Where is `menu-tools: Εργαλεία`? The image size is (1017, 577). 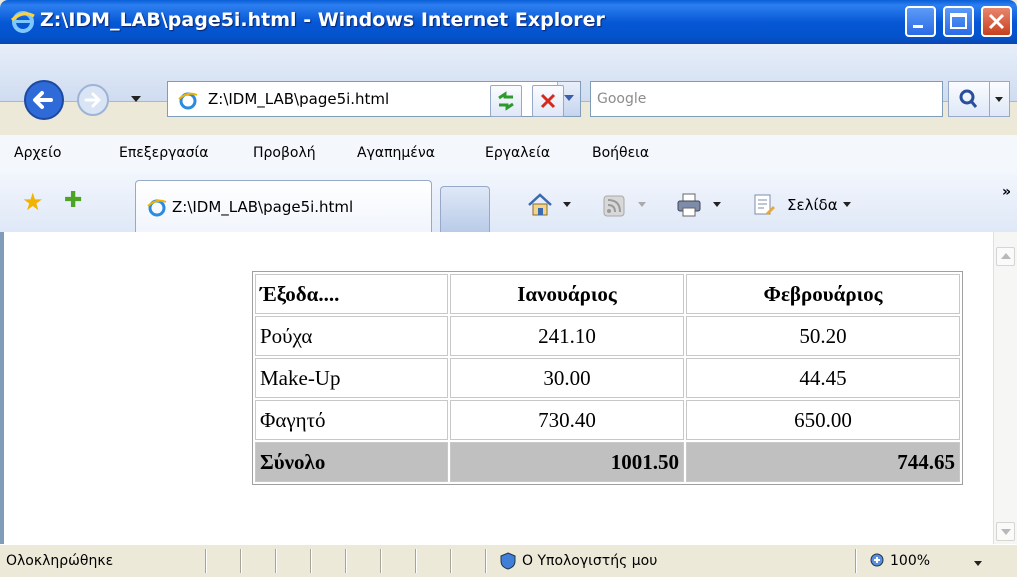
menu-tools: Εργαλεία is located at coordinates (517, 153).